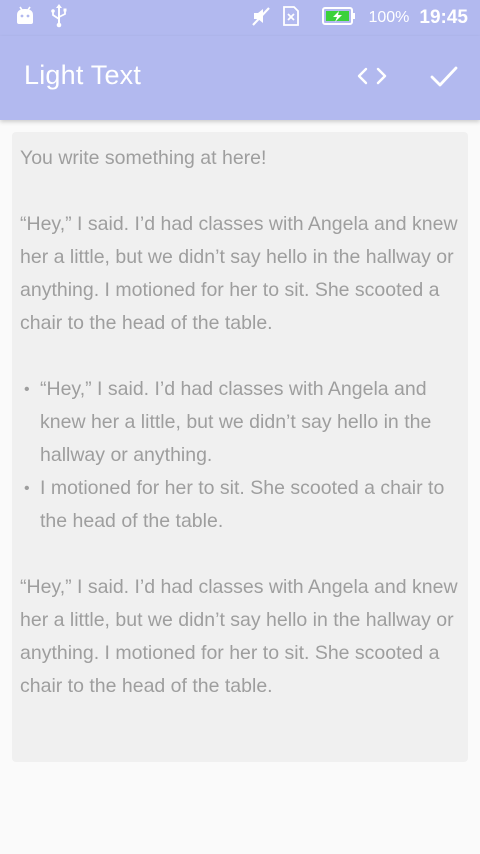 This screenshot has width=480, height=854. Describe the element at coordinates (291, 18) in the screenshot. I see `no-sim-icon` at that location.